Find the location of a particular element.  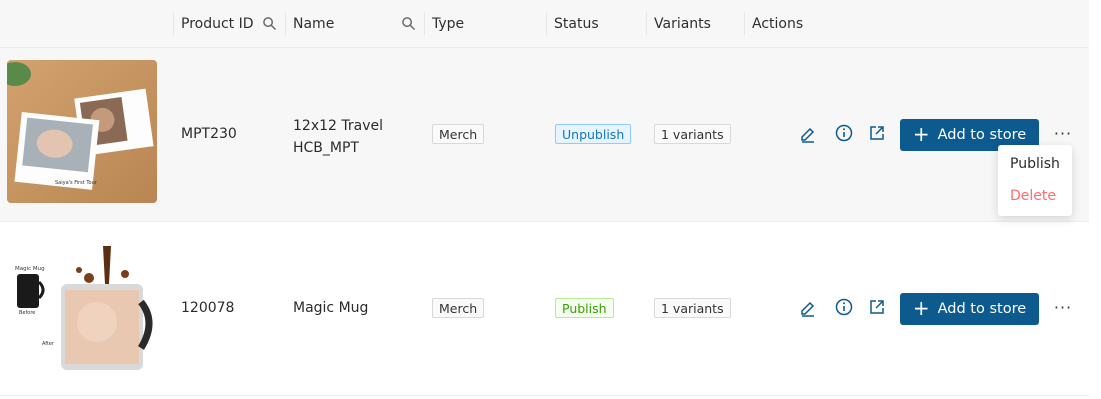

col-header-actions-label: Actions is located at coordinates (778, 23).